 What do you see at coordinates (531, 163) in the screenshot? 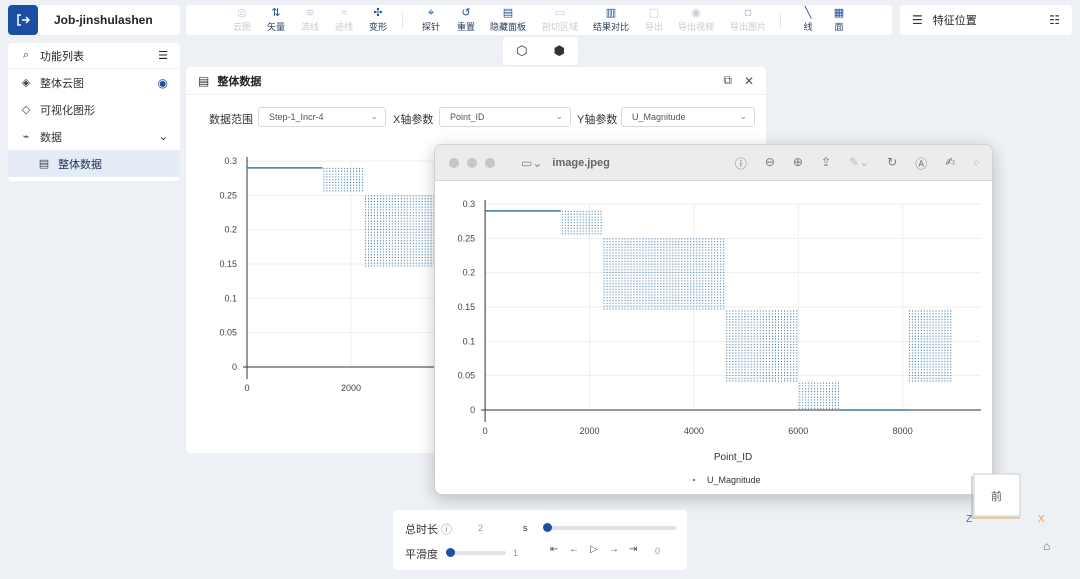
I see `sidebar-toggle-icon: ▭⌄` at bounding box center [531, 163].